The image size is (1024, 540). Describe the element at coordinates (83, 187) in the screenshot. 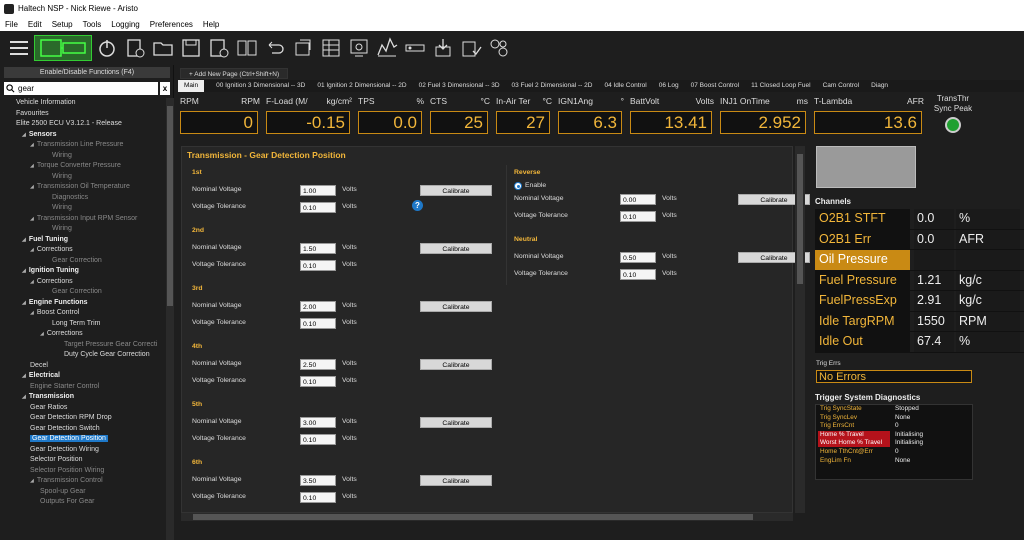

I see `tree-item: ◢ Transmission Oil Temperature` at that location.